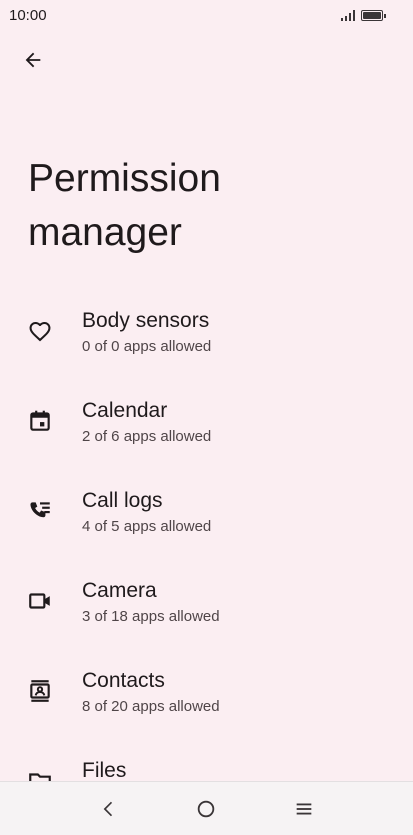 The width and height of the screenshot is (413, 835). What do you see at coordinates (124, 205) in the screenshot?
I see `page-title: Permission manager` at bounding box center [124, 205].